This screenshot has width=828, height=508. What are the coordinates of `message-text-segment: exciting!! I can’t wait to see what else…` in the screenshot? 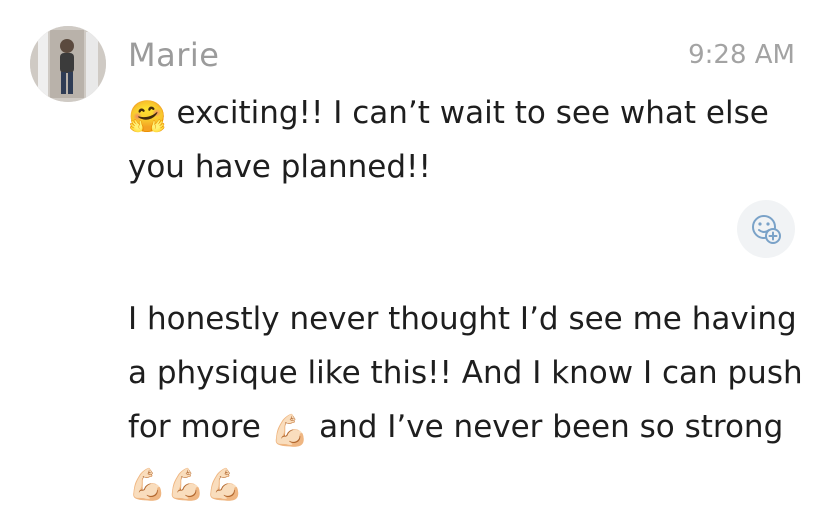 It's located at (448, 140).